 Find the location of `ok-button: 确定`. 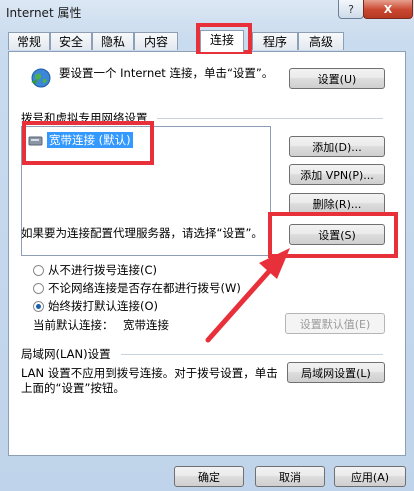

ok-button: 确定 is located at coordinates (209, 476).